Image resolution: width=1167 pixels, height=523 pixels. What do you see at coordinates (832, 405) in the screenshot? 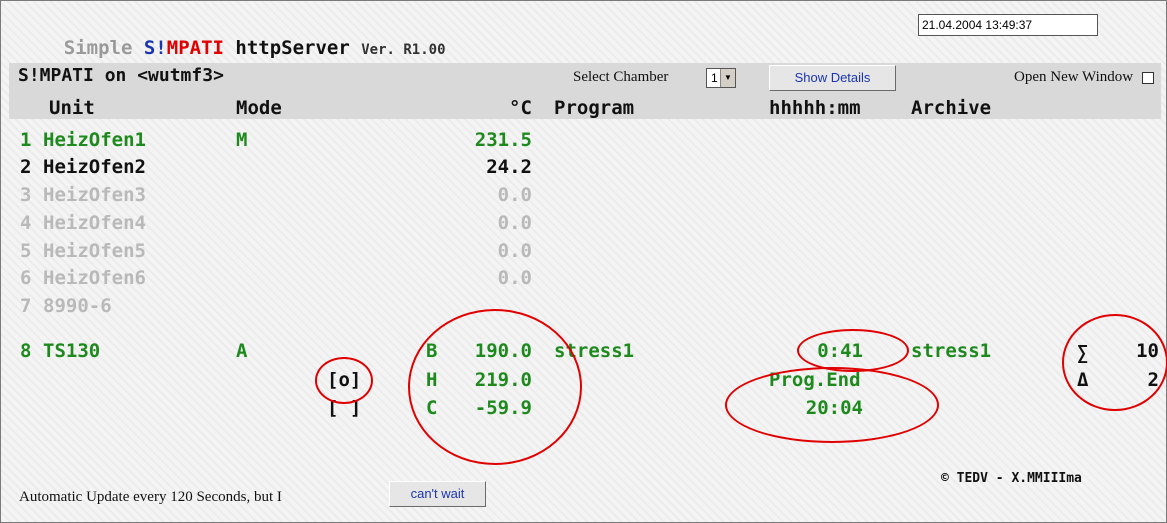
I see `annotation-circle-prog-end` at bounding box center [832, 405].